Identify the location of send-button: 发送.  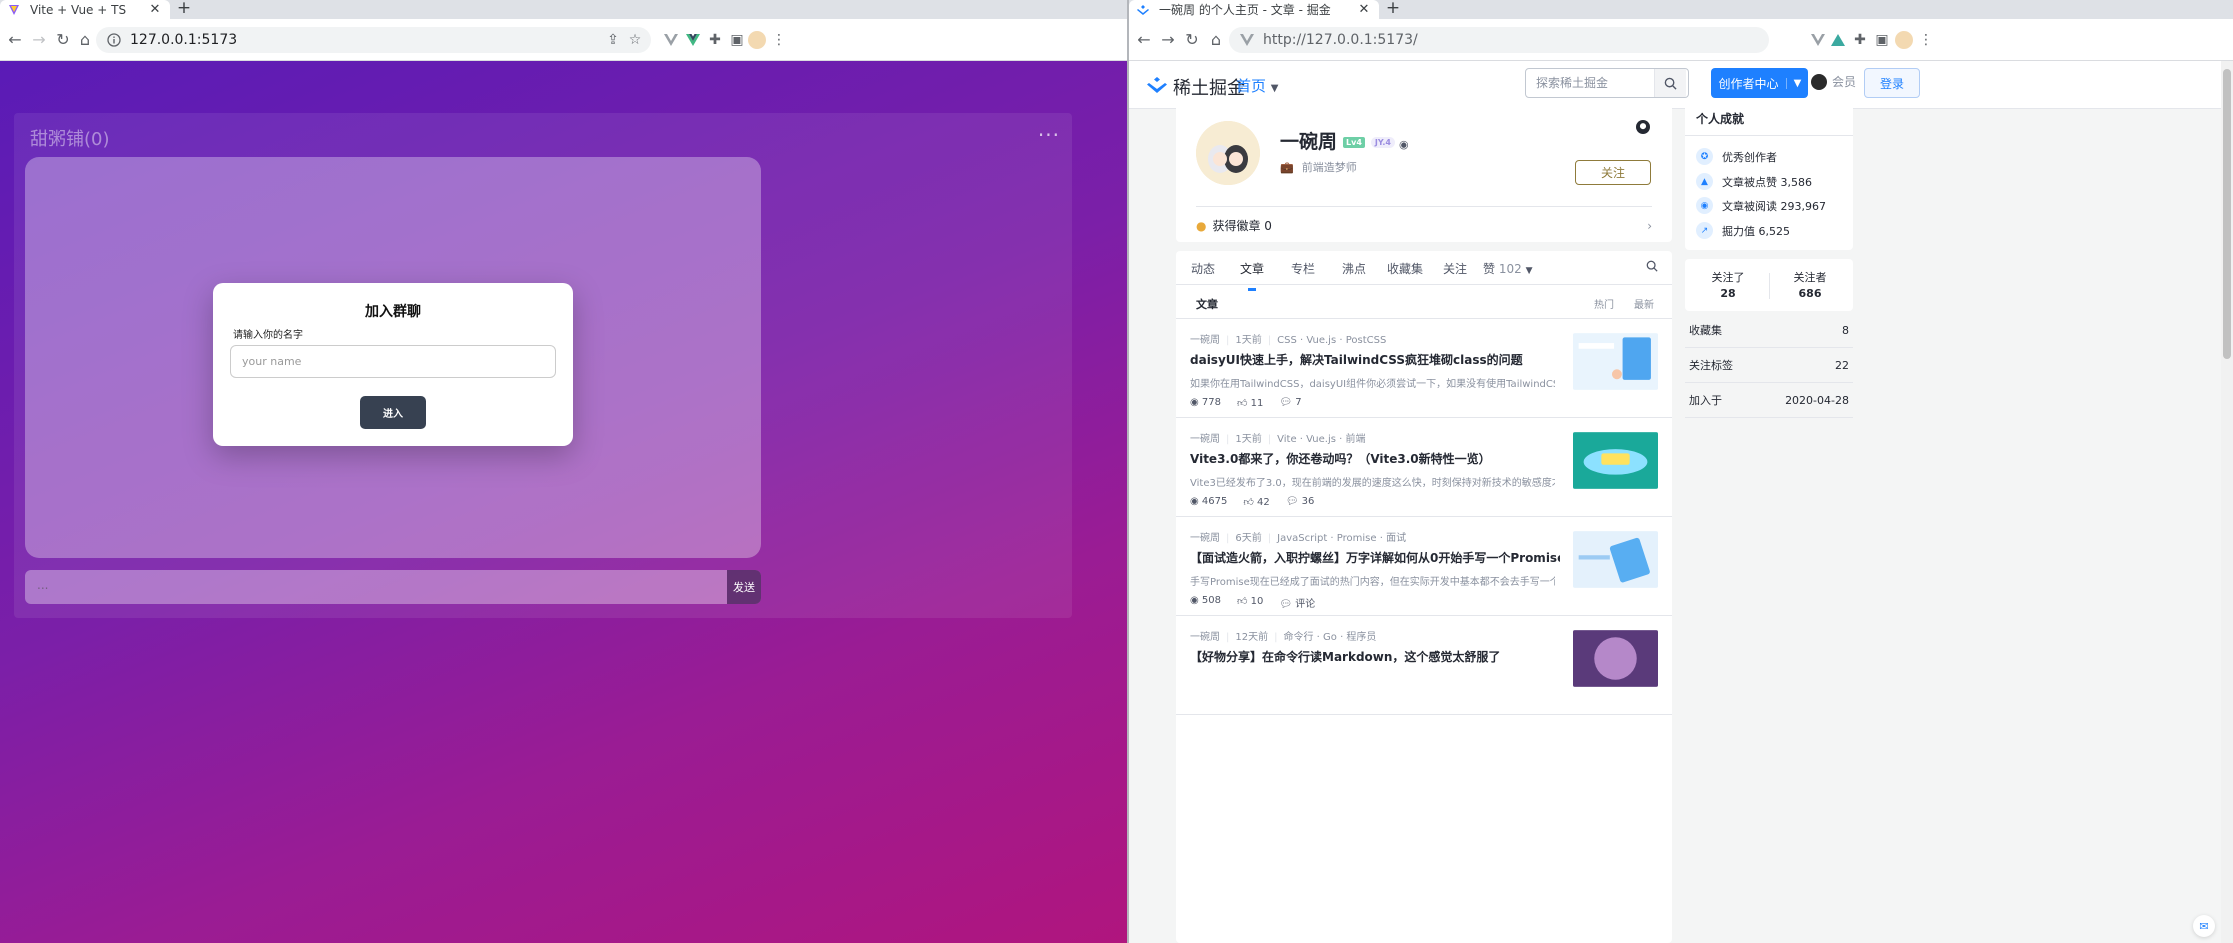
(744, 587).